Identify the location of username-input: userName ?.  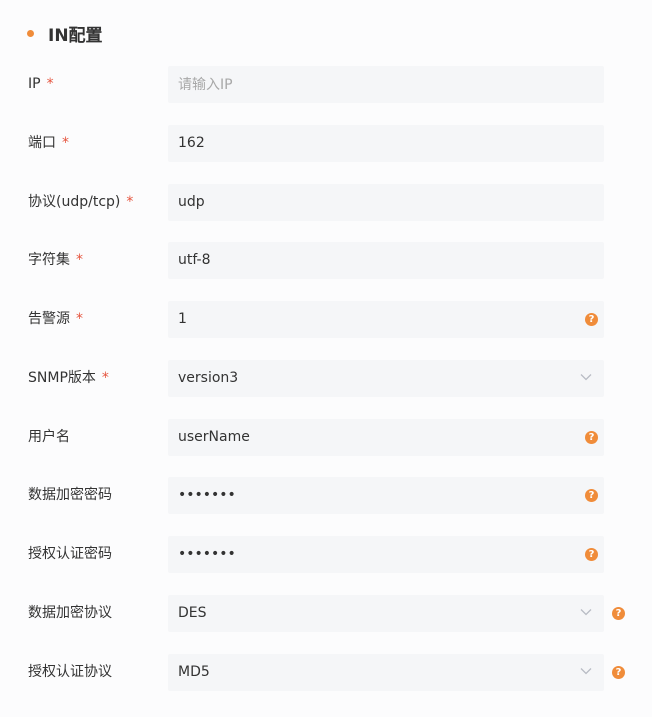
(386, 437).